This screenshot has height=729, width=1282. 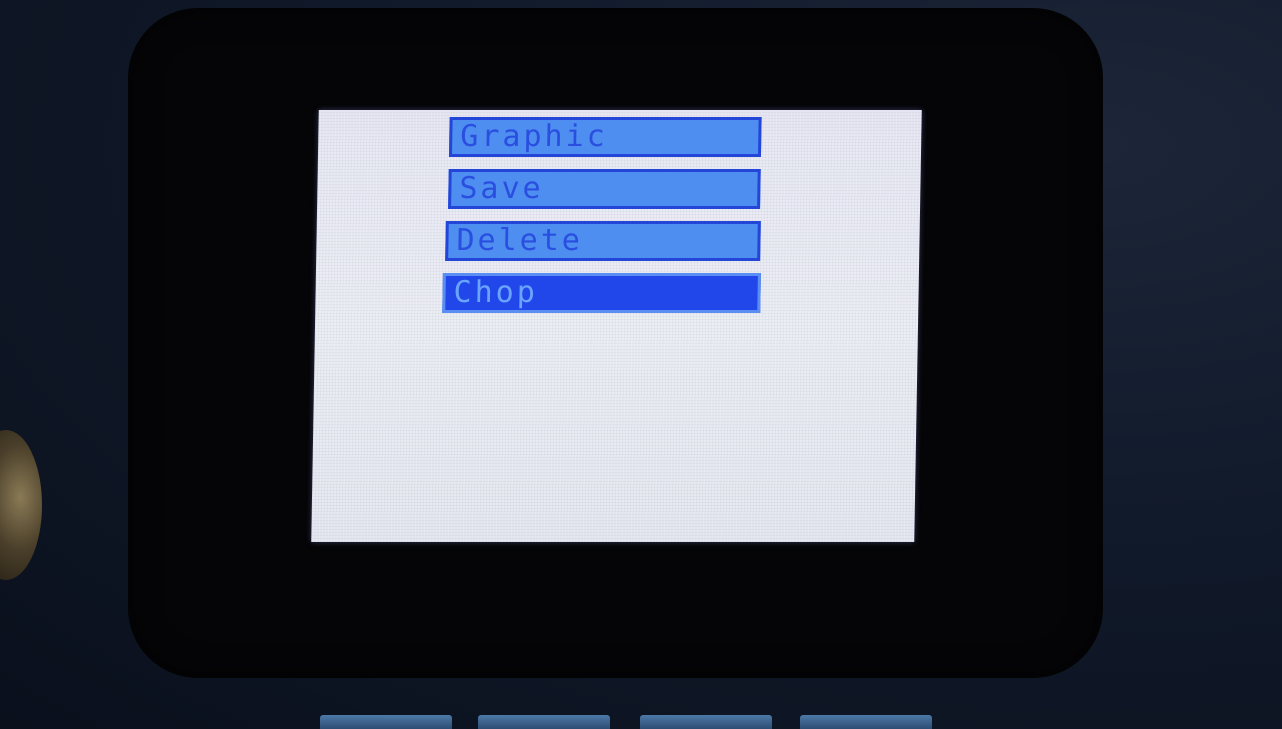 What do you see at coordinates (603, 241) in the screenshot?
I see `menu-item-delete: Delete` at bounding box center [603, 241].